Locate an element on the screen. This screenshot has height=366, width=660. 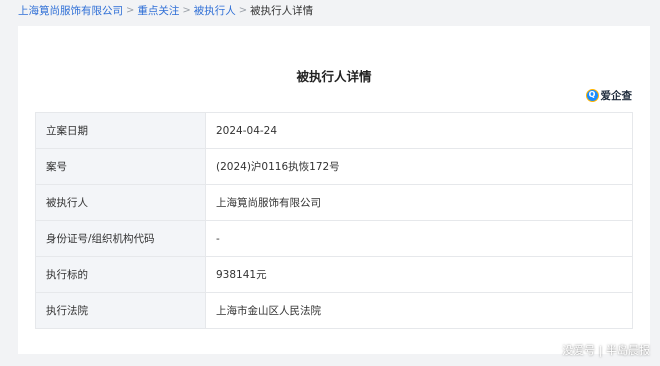
watermark: 没爱号 | 半岛晨报 is located at coordinates (606, 350).